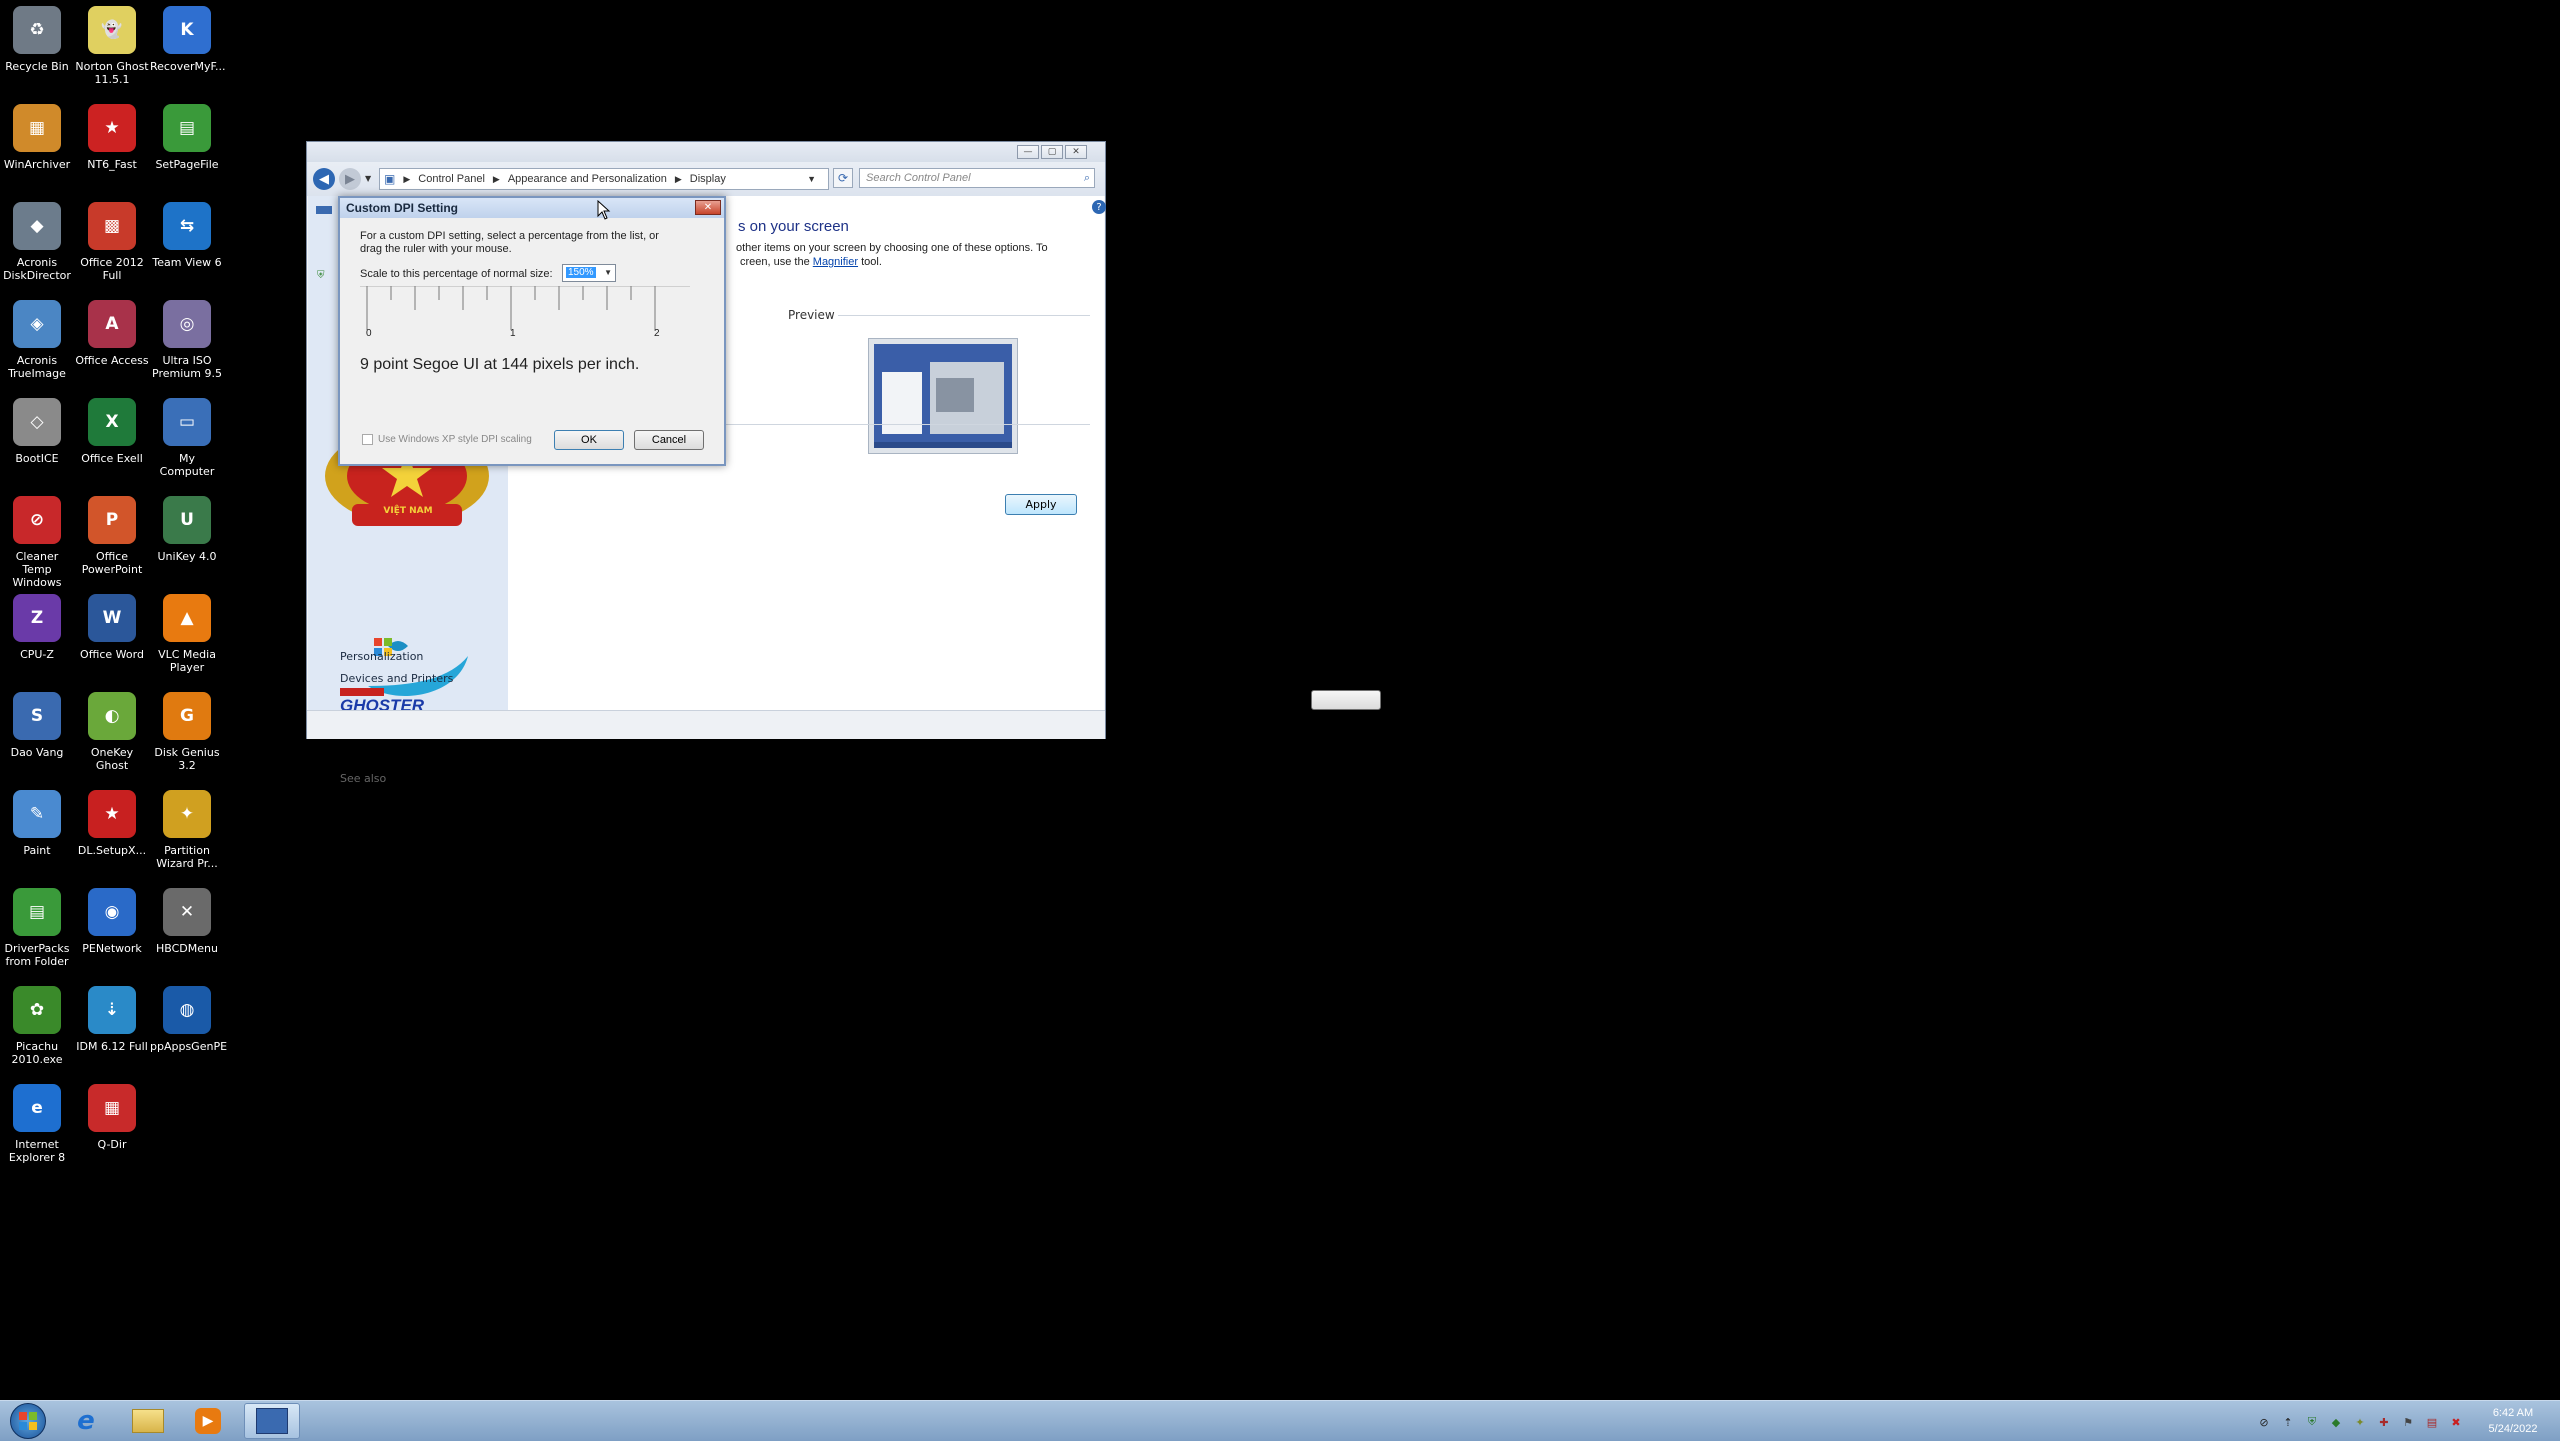 Image resolution: width=2560 pixels, height=1441 pixels. Describe the element at coordinates (669, 440) in the screenshot. I see `cancel-button: Cancel` at that location.